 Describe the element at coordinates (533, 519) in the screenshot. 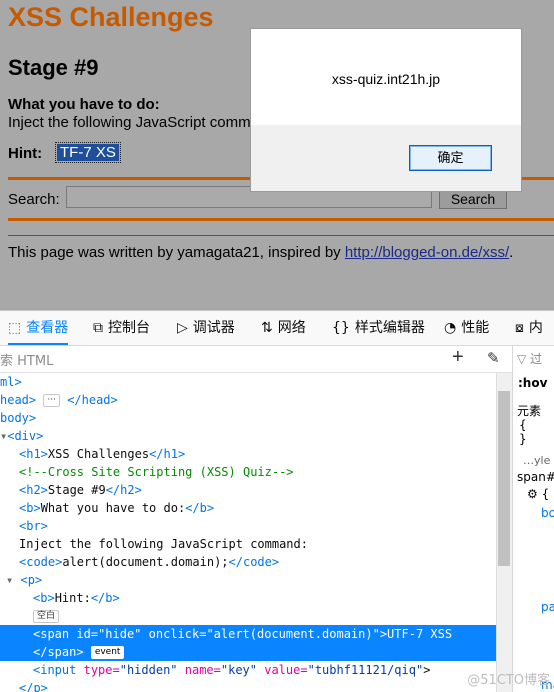

I see `rules-panel: ▽ 过 :hov 元素 { } …yle span# ⚙ { bo pa ma` at that location.